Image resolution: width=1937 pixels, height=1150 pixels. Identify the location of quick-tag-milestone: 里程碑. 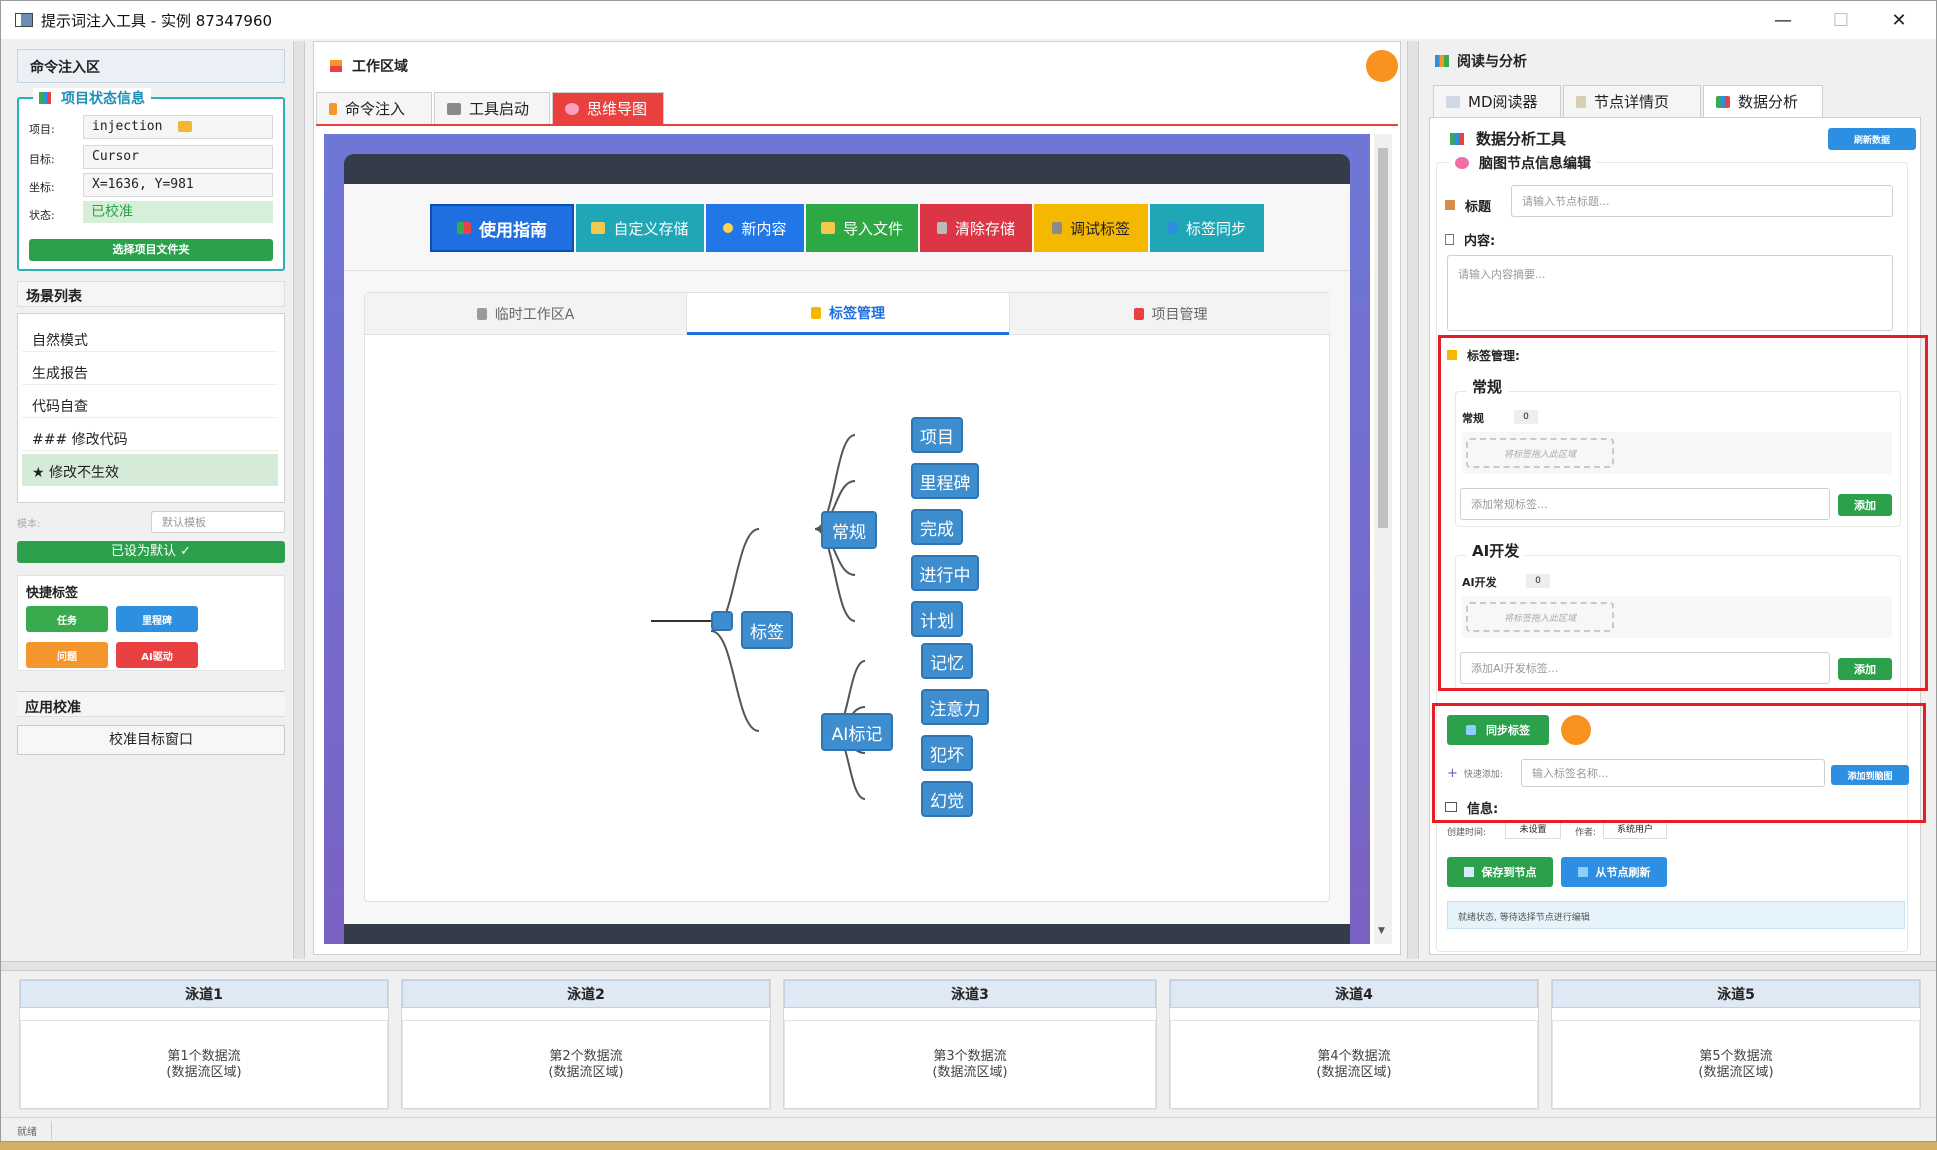
(157, 619).